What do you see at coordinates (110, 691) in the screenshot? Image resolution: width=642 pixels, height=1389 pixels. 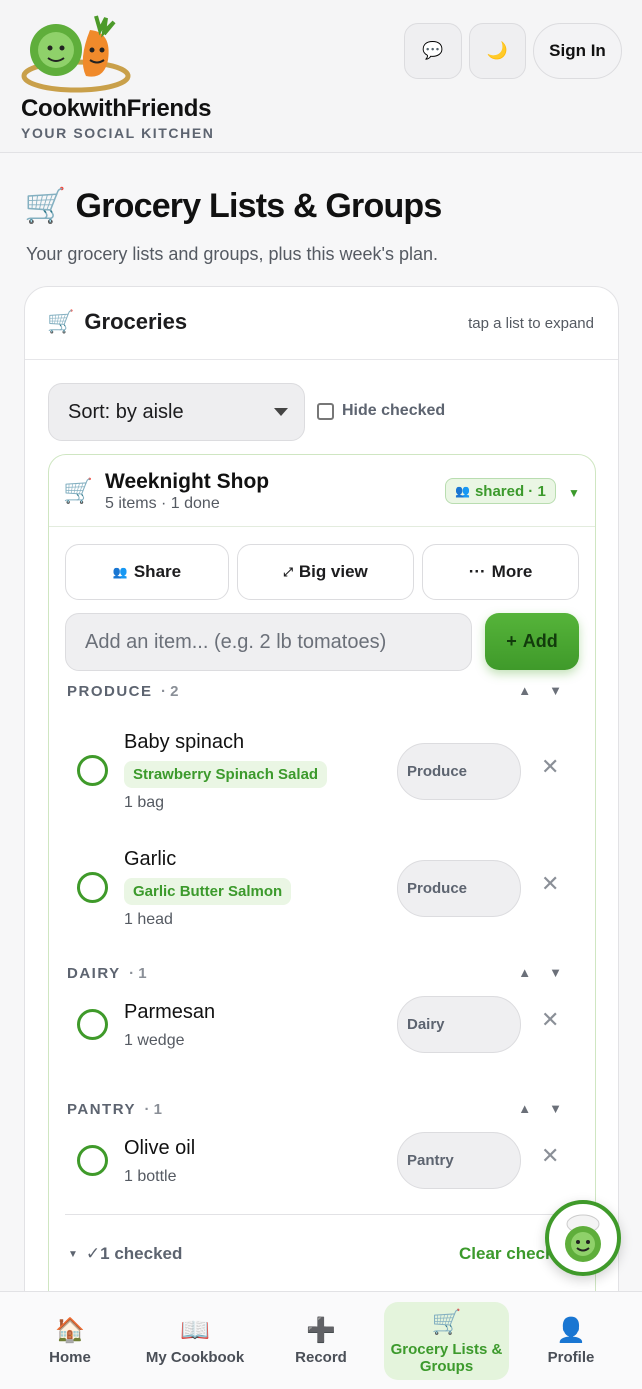 I see `section-label: PRODUCE` at bounding box center [110, 691].